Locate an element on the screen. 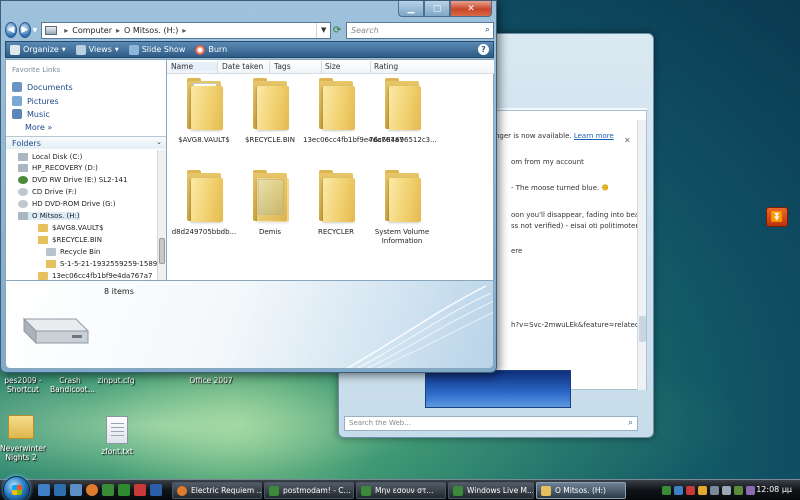 The image size is (800, 500). folder-item: $AVG8.VAULT$ is located at coordinates (204, 111).